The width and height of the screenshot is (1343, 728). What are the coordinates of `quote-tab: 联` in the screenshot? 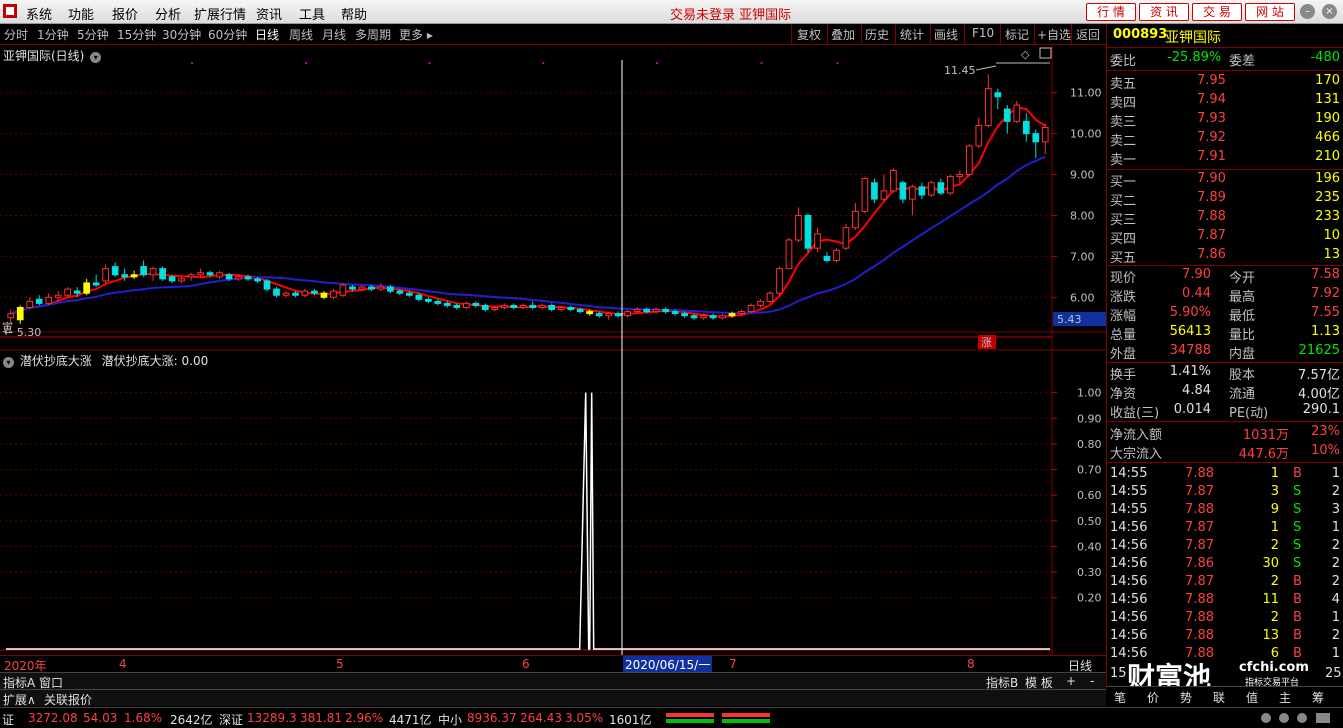 It's located at (1219, 697).